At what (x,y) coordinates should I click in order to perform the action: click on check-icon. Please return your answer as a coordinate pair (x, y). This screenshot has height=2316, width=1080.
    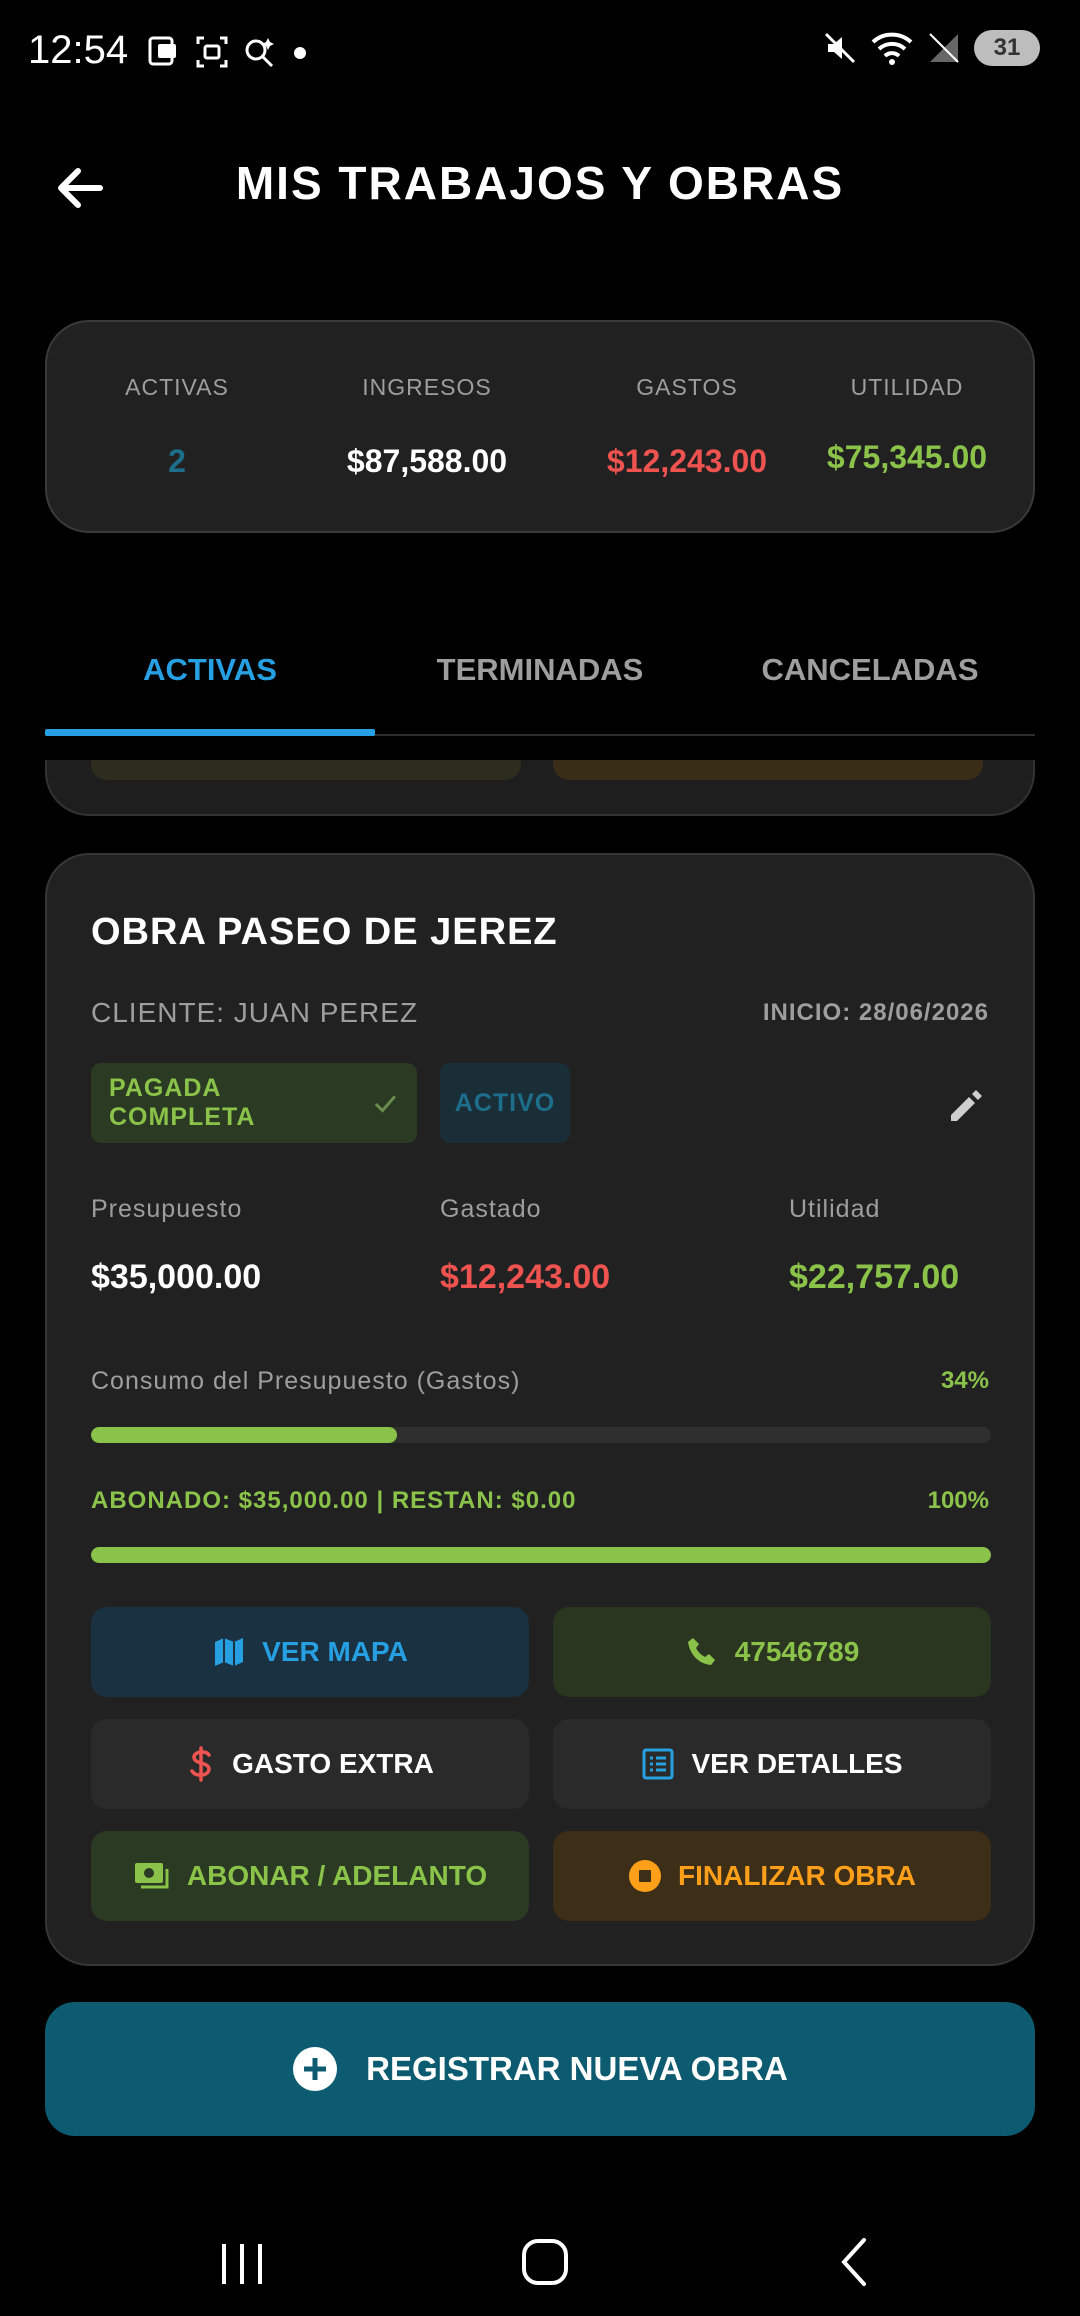
    Looking at the image, I should click on (386, 1104).